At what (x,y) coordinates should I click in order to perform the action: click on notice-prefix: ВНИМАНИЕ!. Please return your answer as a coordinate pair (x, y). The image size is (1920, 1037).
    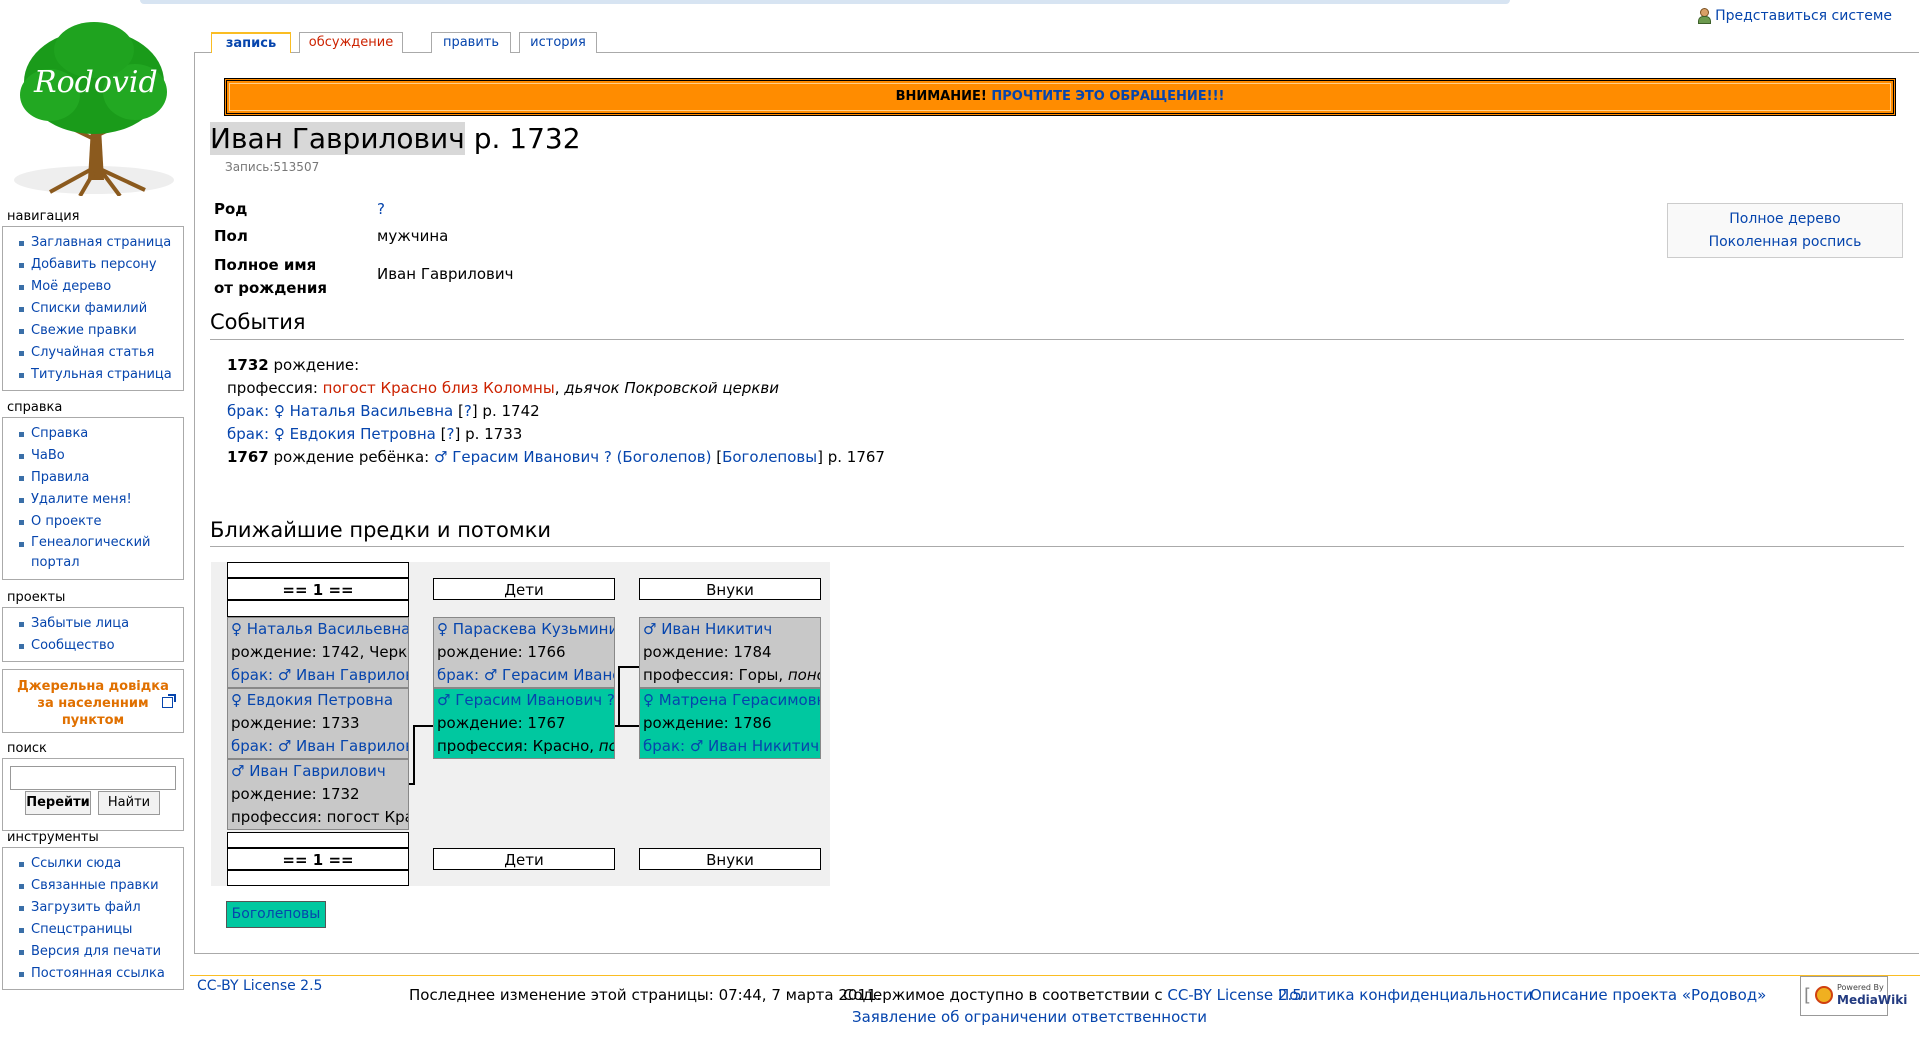
    Looking at the image, I should click on (941, 96).